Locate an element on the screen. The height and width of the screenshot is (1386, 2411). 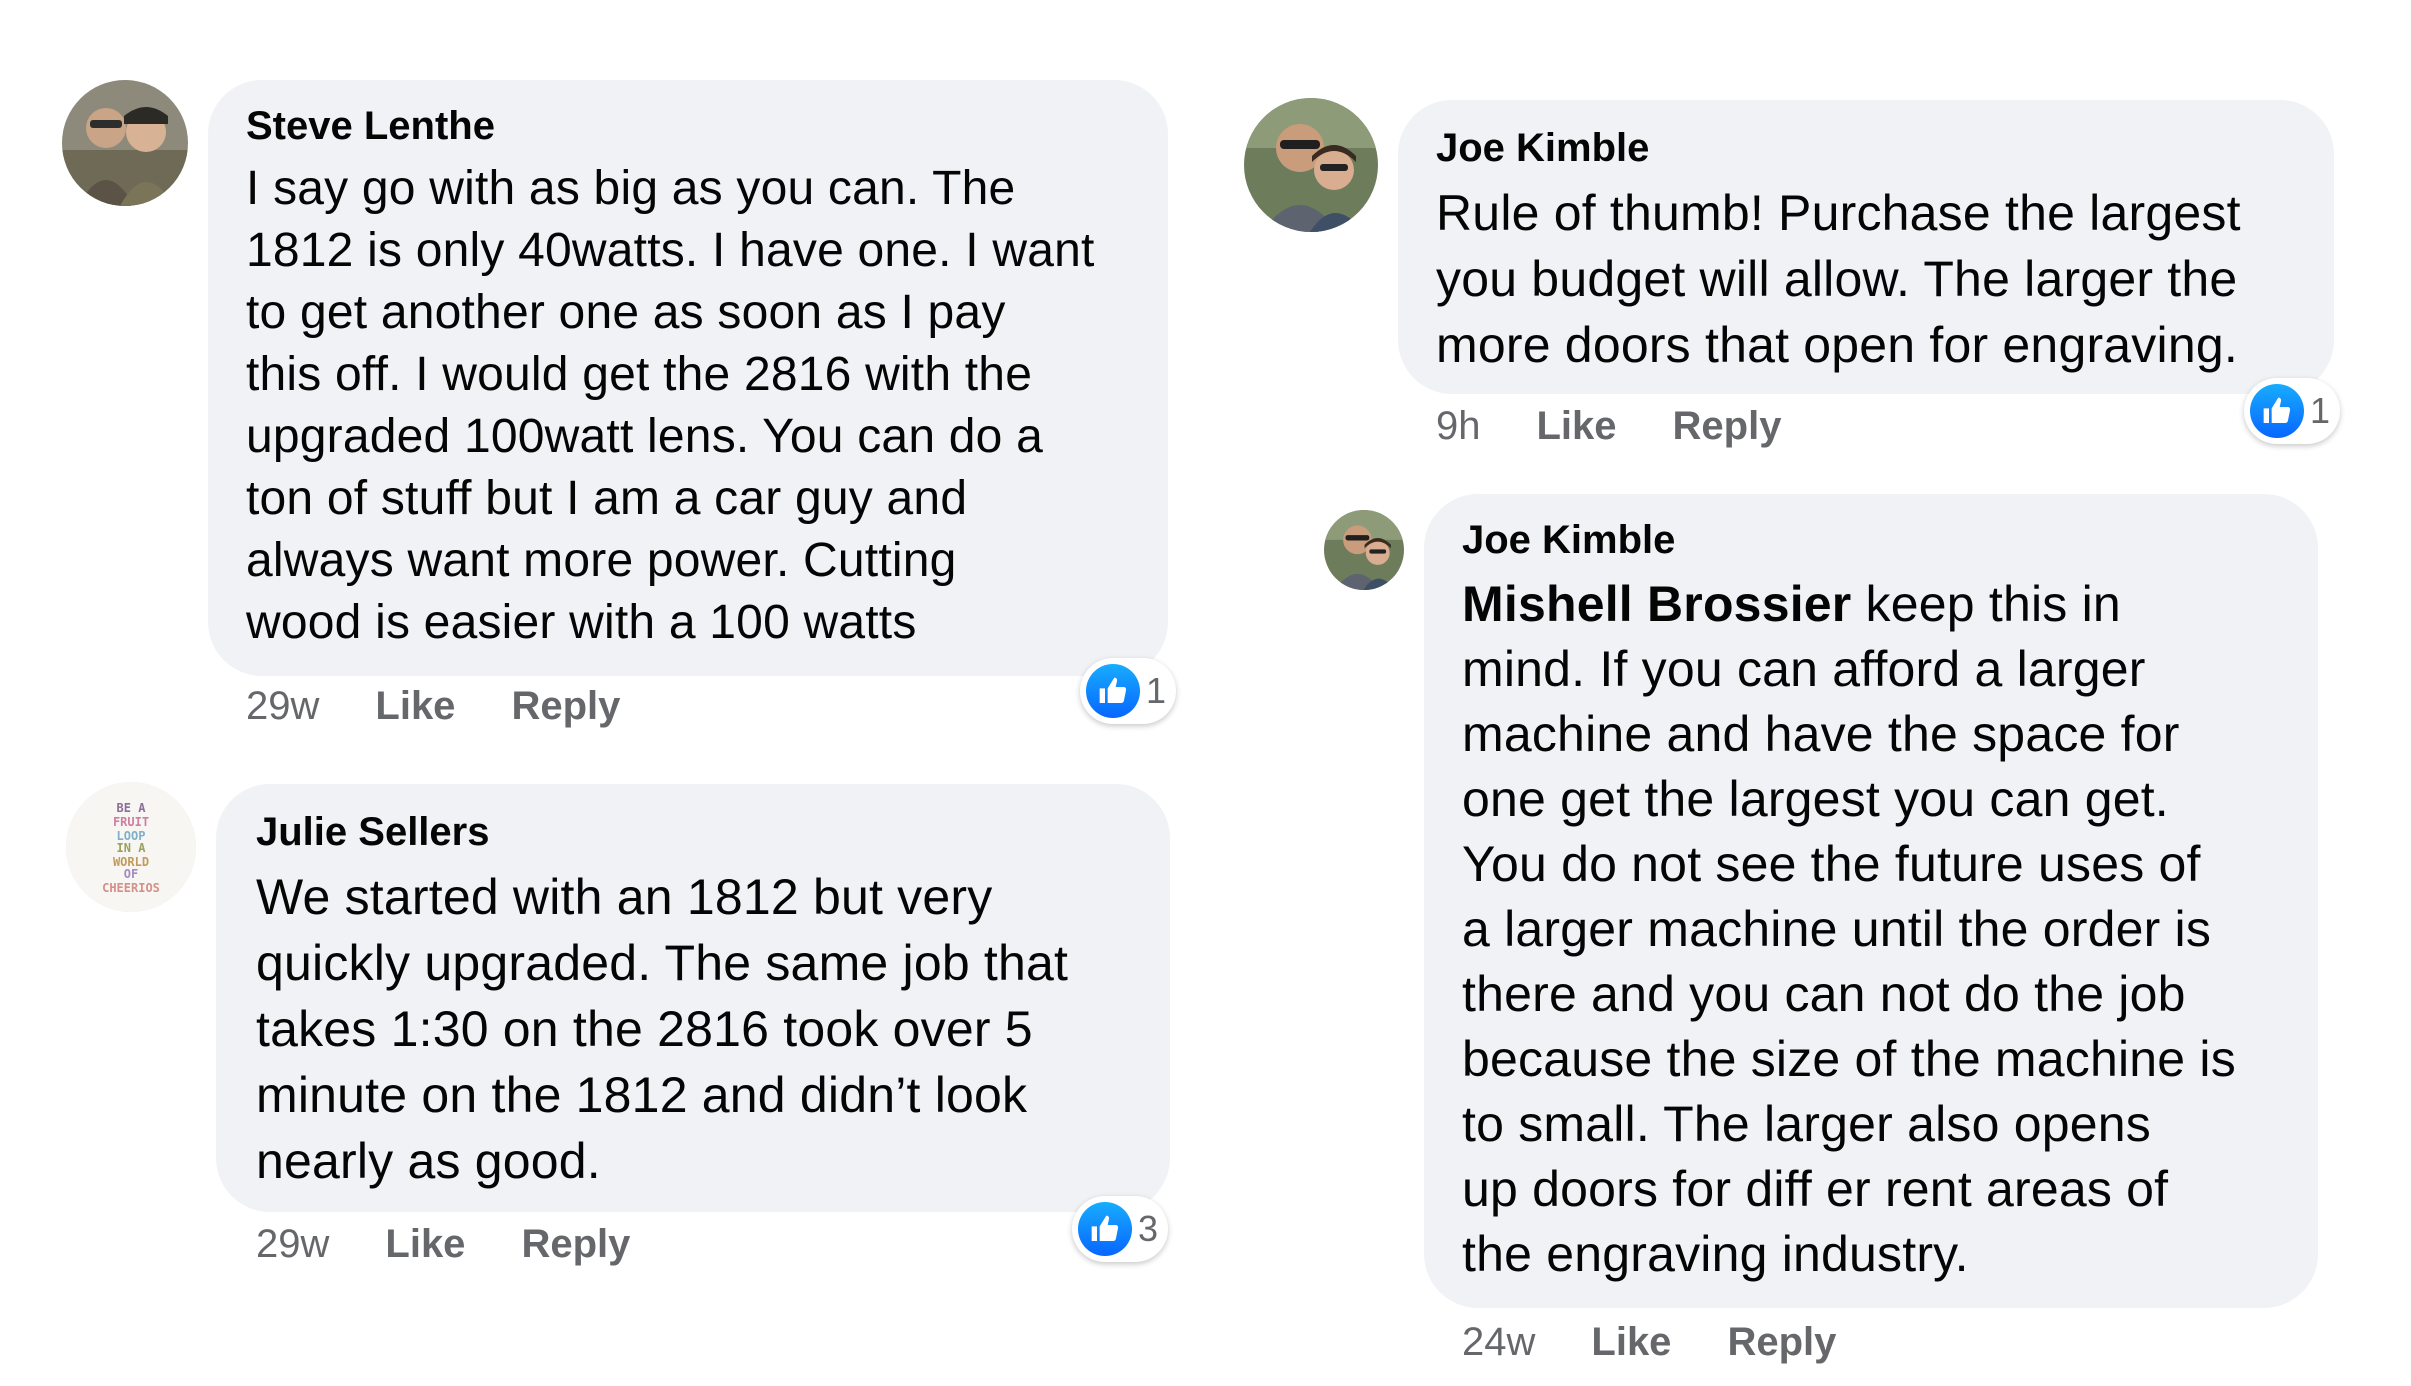
comment-line: Mishell Brossier keep this in is located at coordinates (1890, 604).